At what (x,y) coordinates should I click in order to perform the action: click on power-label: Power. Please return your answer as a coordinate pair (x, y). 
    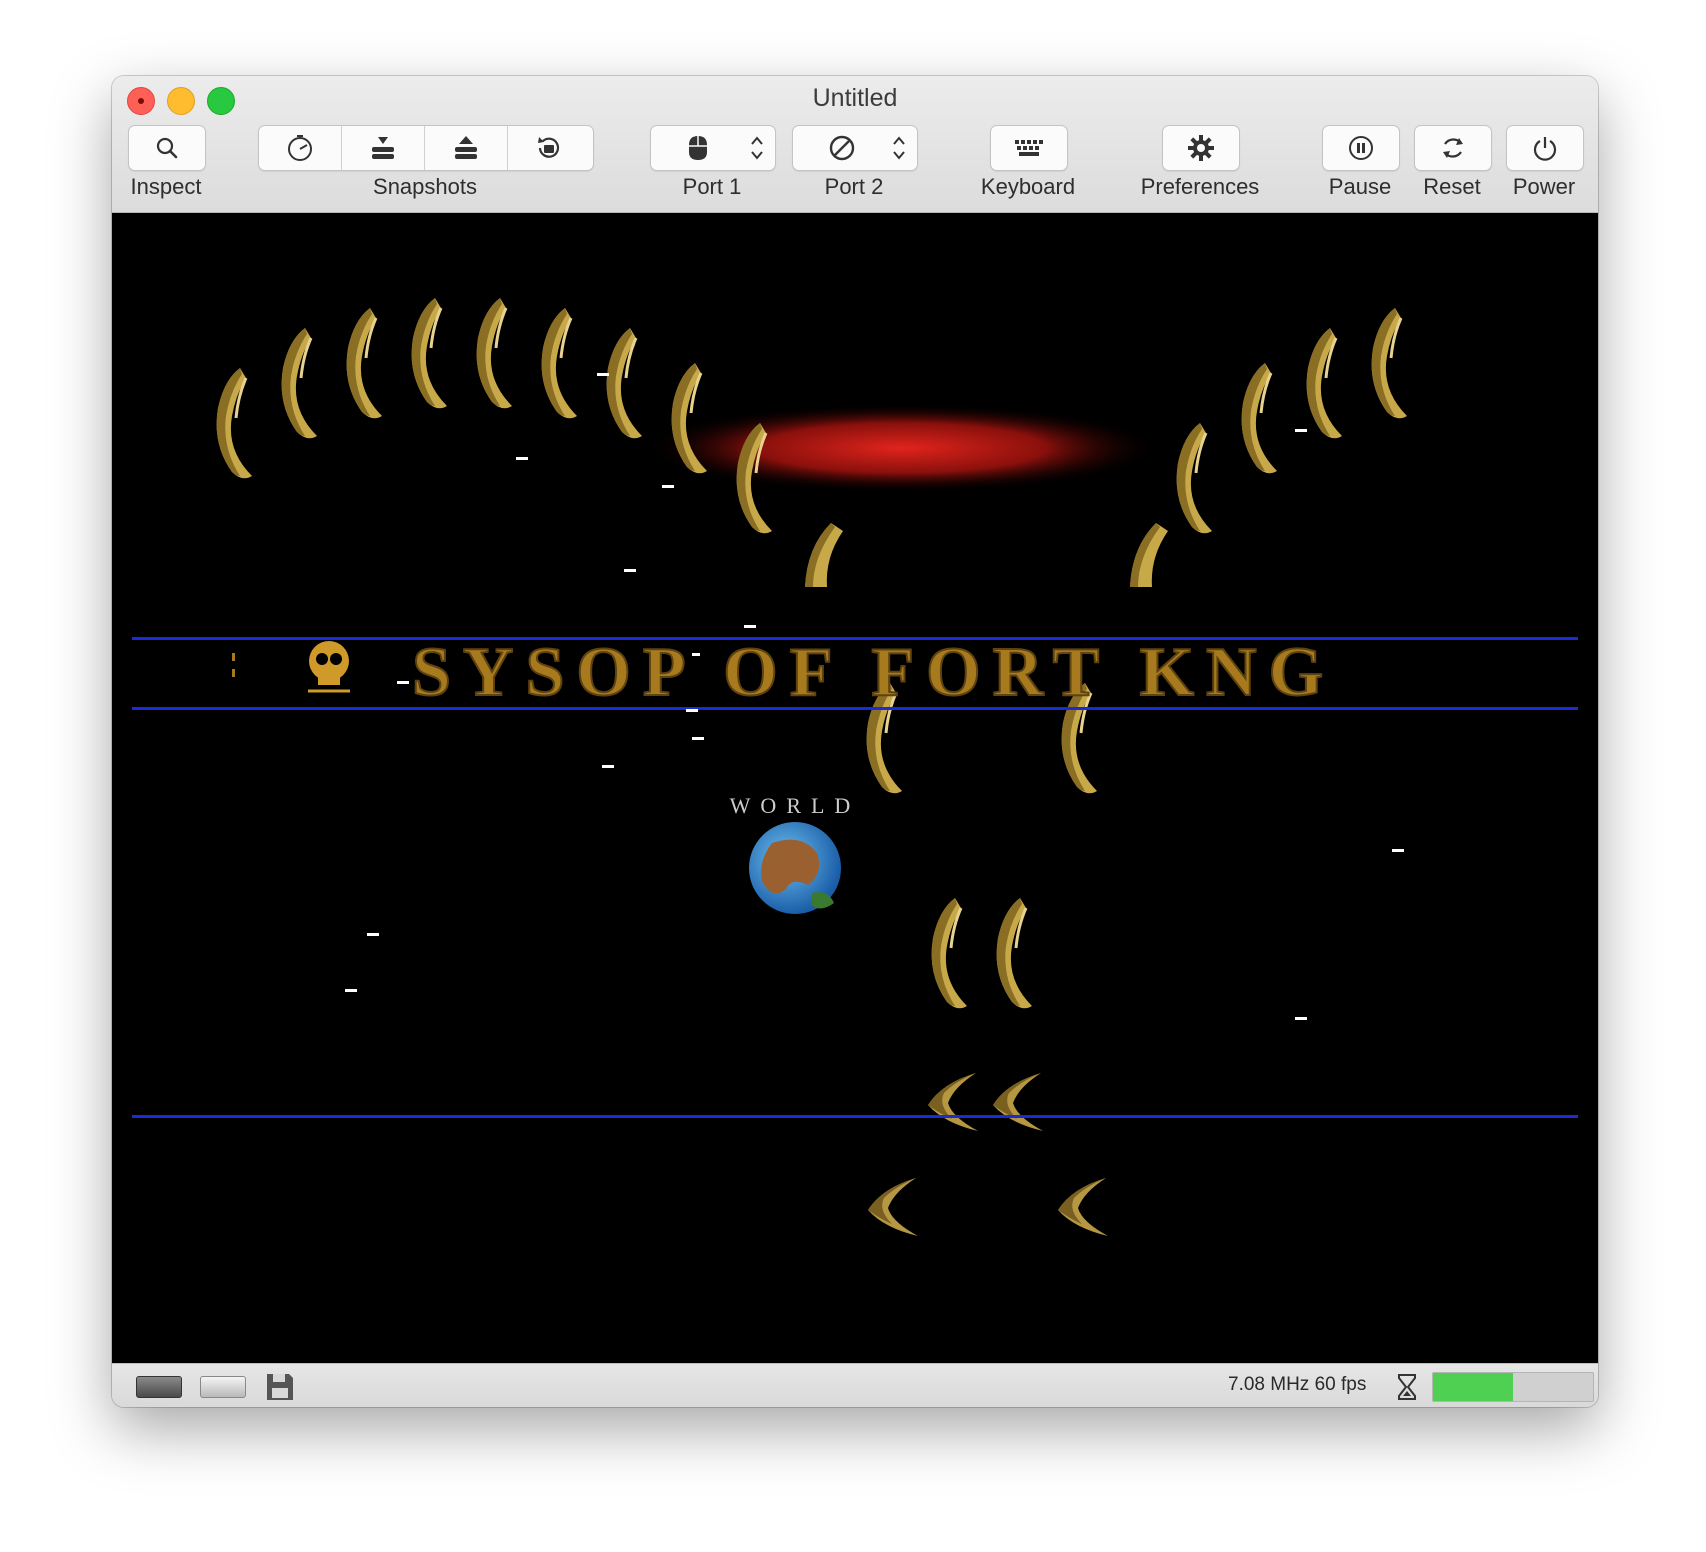
    Looking at the image, I should click on (1544, 186).